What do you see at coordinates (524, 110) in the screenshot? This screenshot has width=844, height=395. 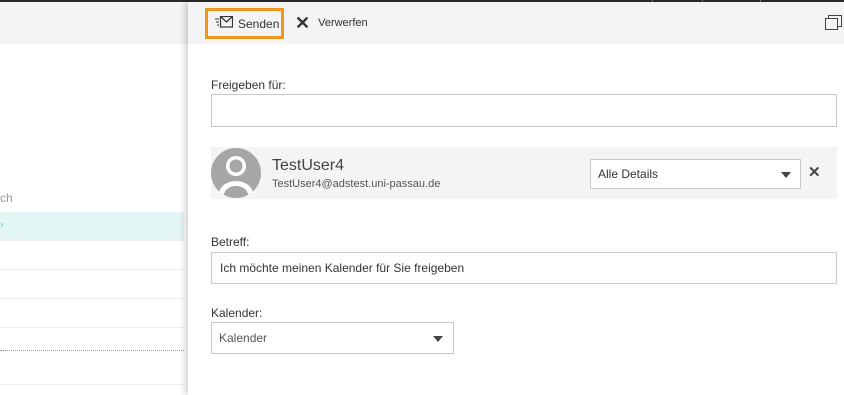 I see `share-with-input` at bounding box center [524, 110].